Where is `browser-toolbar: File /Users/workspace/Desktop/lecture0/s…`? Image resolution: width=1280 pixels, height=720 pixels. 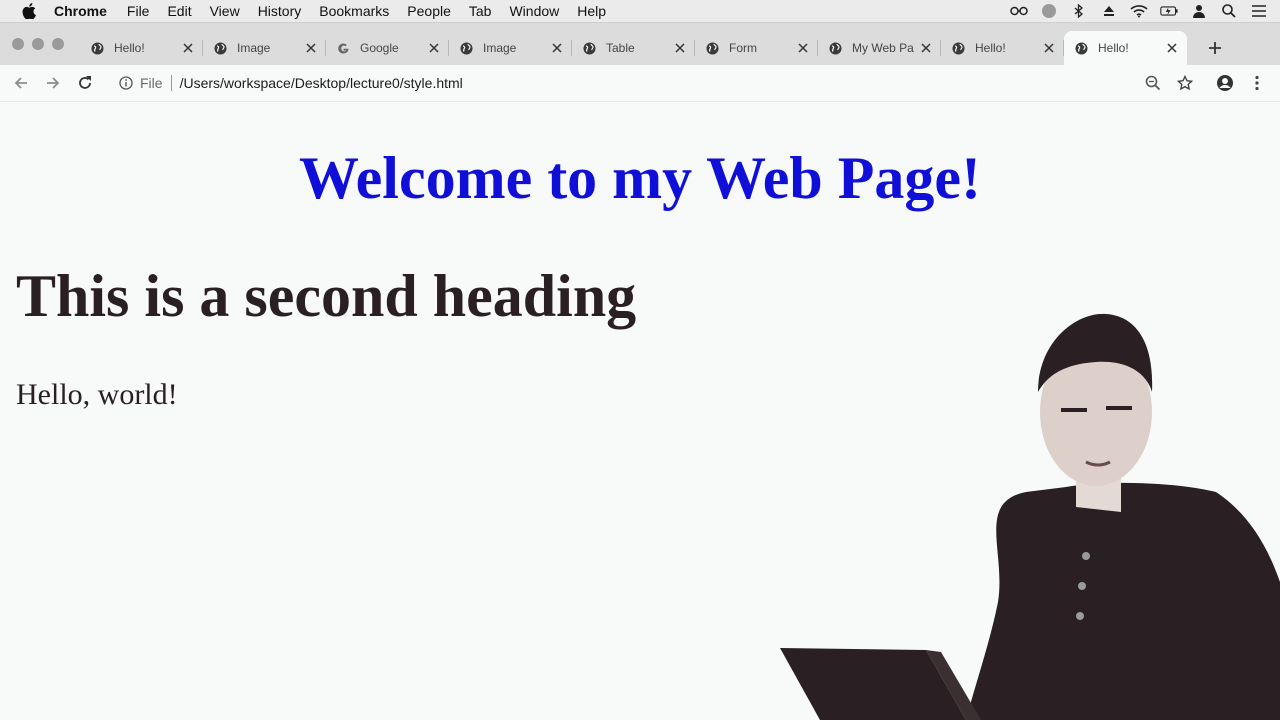 browser-toolbar: File /Users/workspace/Desktop/lecture0/s… is located at coordinates (640, 83).